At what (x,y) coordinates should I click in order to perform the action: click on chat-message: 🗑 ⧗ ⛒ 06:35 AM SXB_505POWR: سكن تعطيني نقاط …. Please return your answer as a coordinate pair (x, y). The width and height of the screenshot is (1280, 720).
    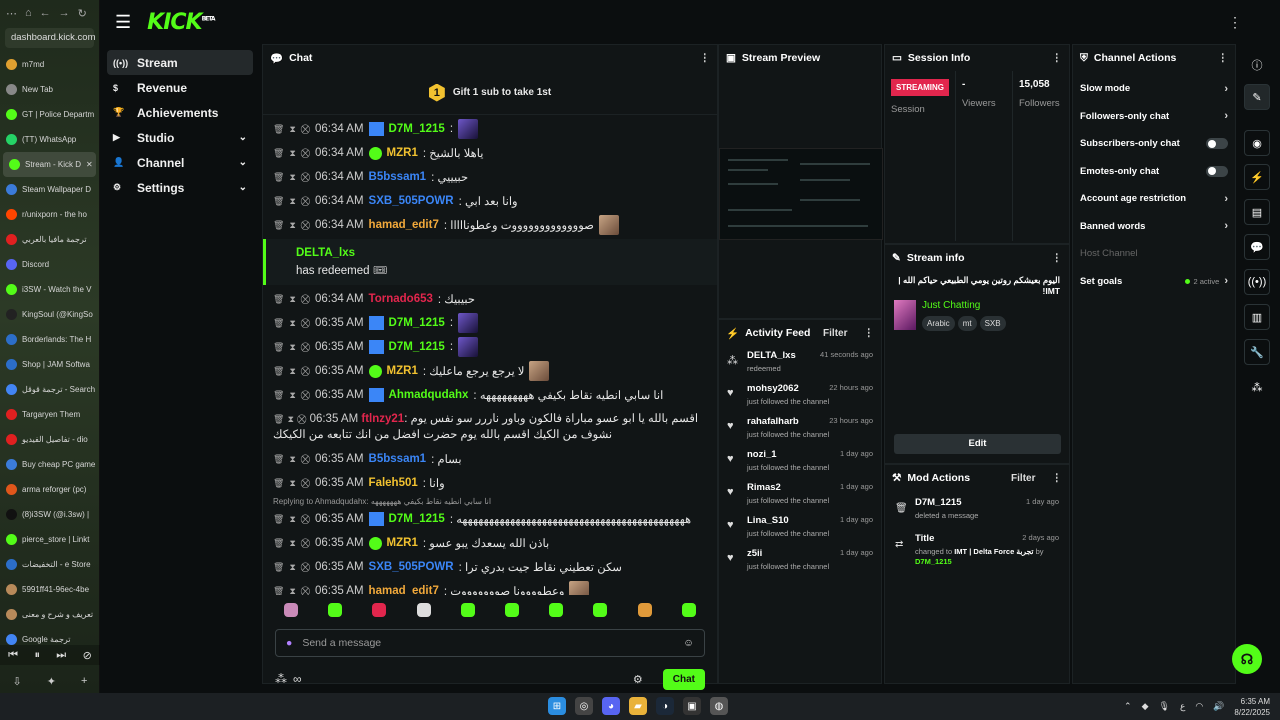
    Looking at the image, I should click on (490, 567).